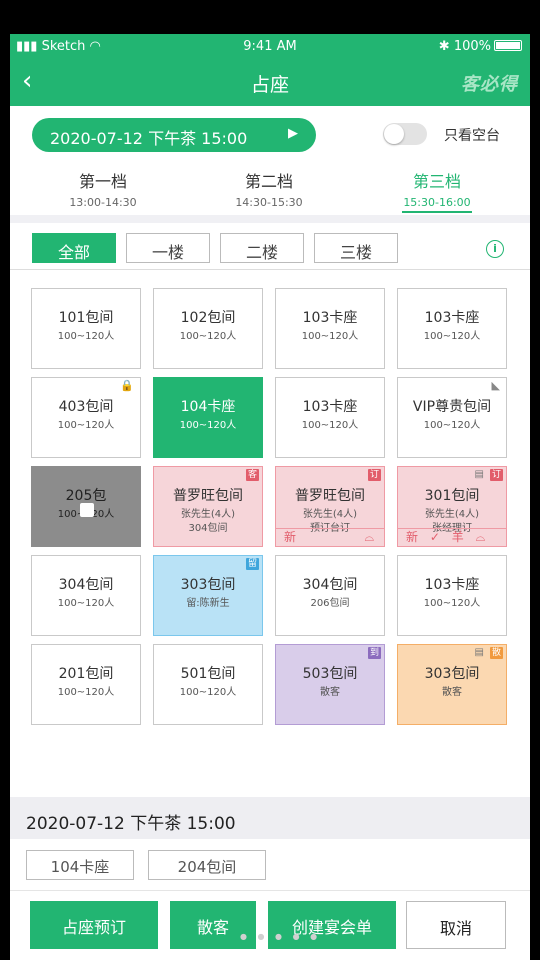 This screenshot has width=540, height=960. What do you see at coordinates (281, 936) in the screenshot?
I see `page-indicator: ● ● ● ● ●` at bounding box center [281, 936].